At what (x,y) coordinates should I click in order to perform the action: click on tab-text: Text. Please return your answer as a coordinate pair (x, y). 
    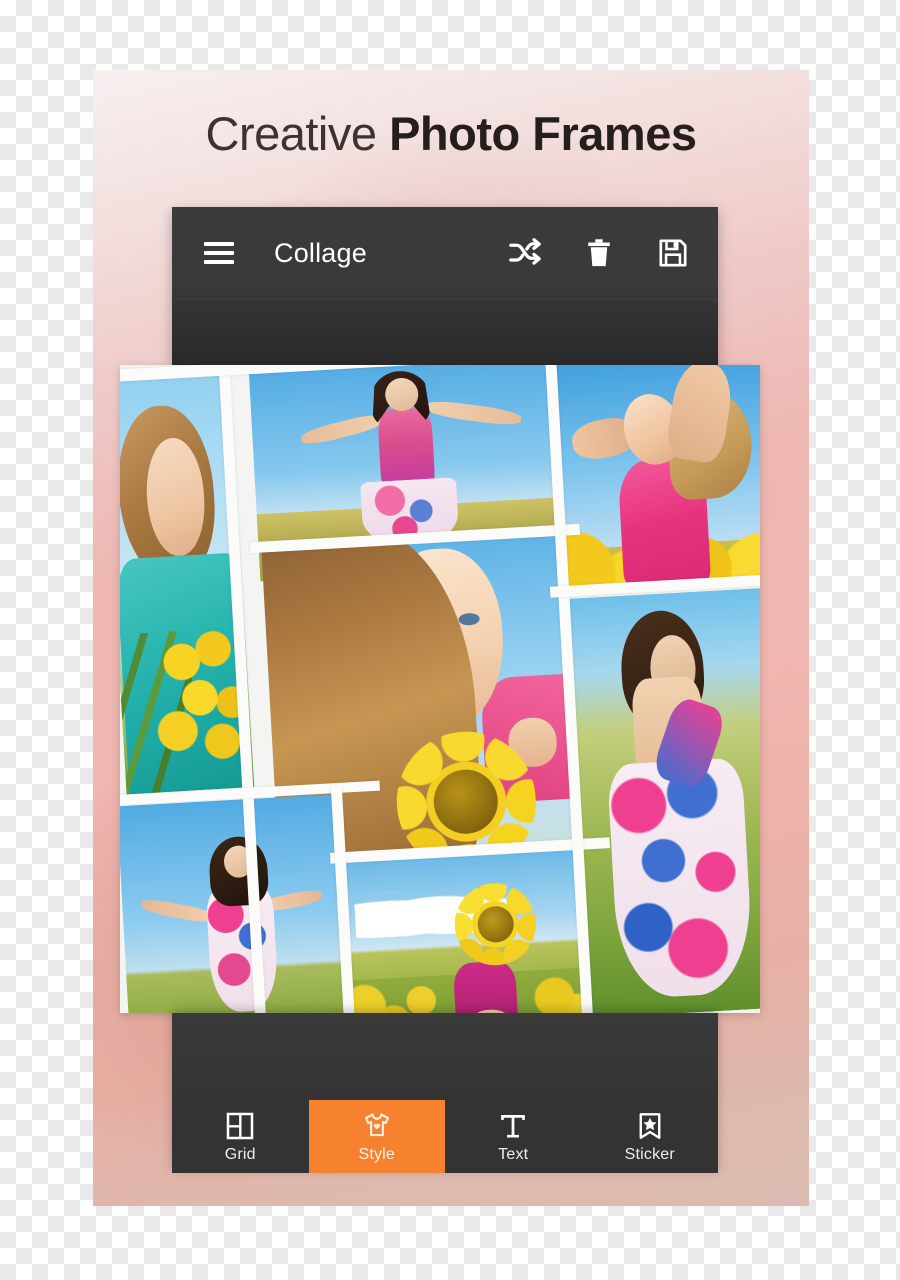
    Looking at the image, I should click on (513, 1136).